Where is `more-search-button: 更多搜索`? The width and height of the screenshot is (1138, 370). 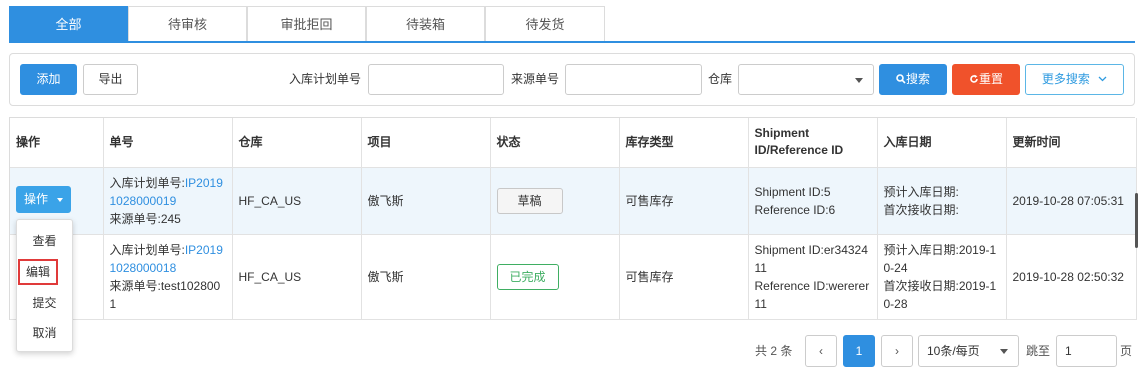
more-search-button: 更多搜索 is located at coordinates (1074, 79).